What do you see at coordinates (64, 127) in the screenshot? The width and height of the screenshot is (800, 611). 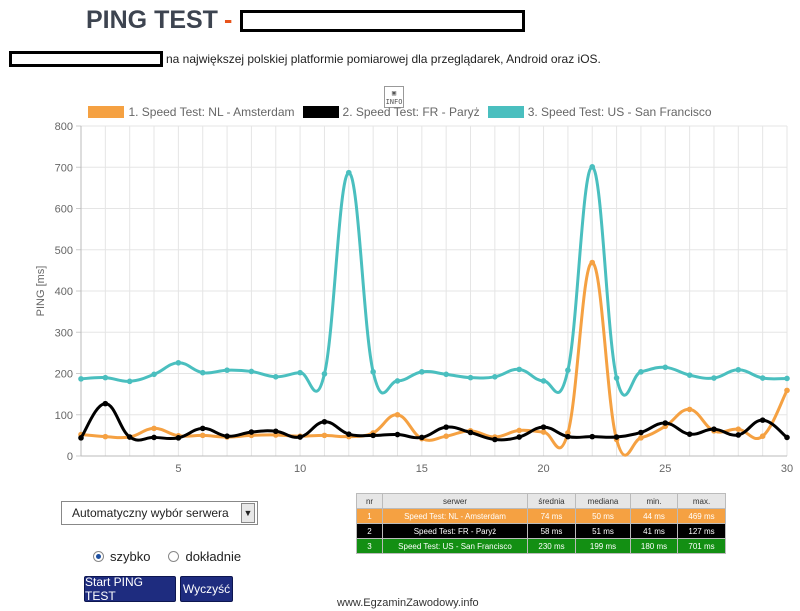 I see `y-tick-label: 800` at bounding box center [64, 127].